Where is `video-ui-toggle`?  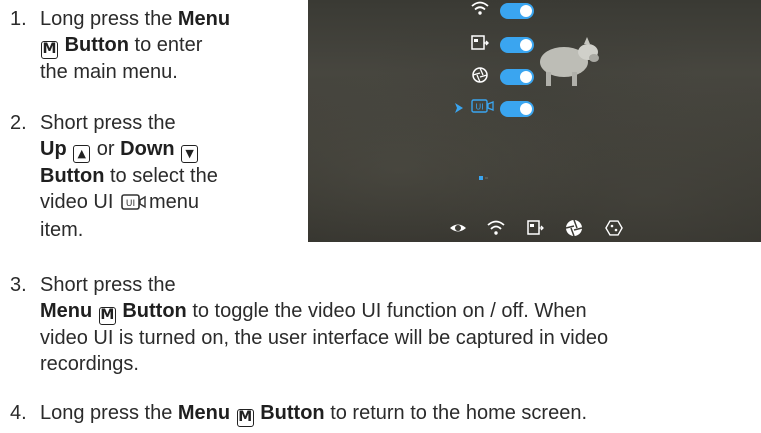 video-ui-toggle is located at coordinates (517, 109).